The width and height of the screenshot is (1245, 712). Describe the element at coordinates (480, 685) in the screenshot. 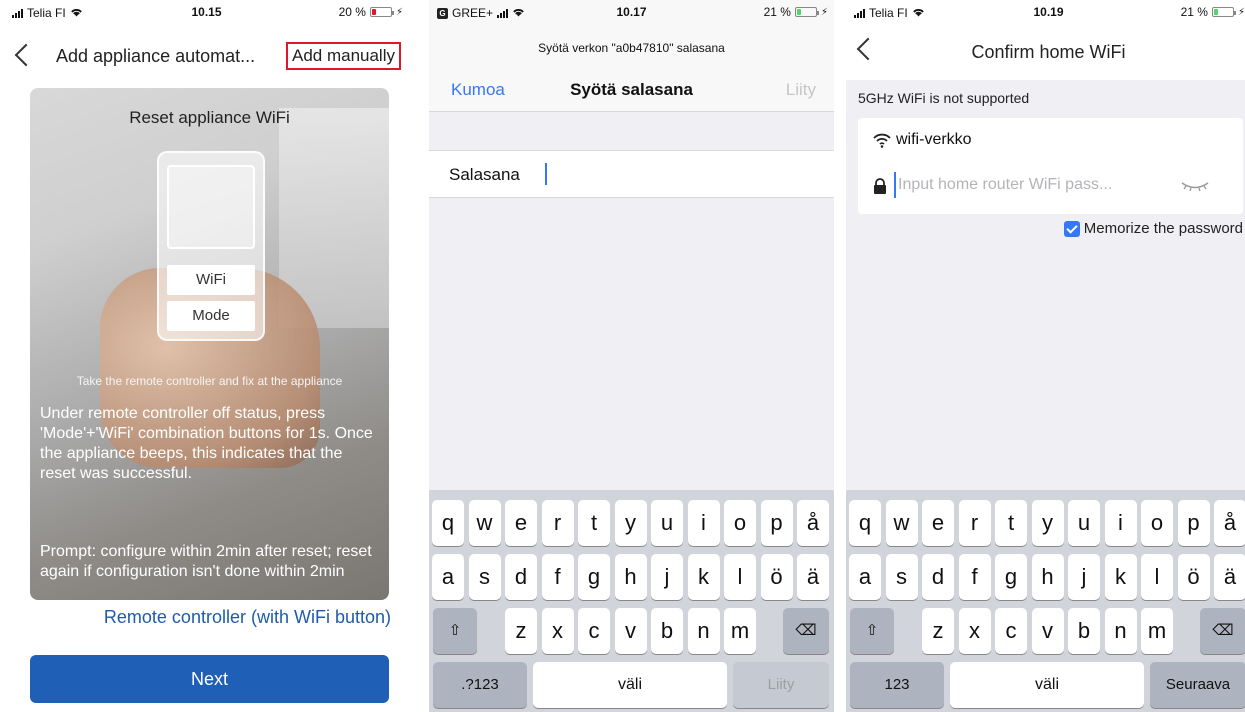

I see `numbers-key: .?123` at that location.